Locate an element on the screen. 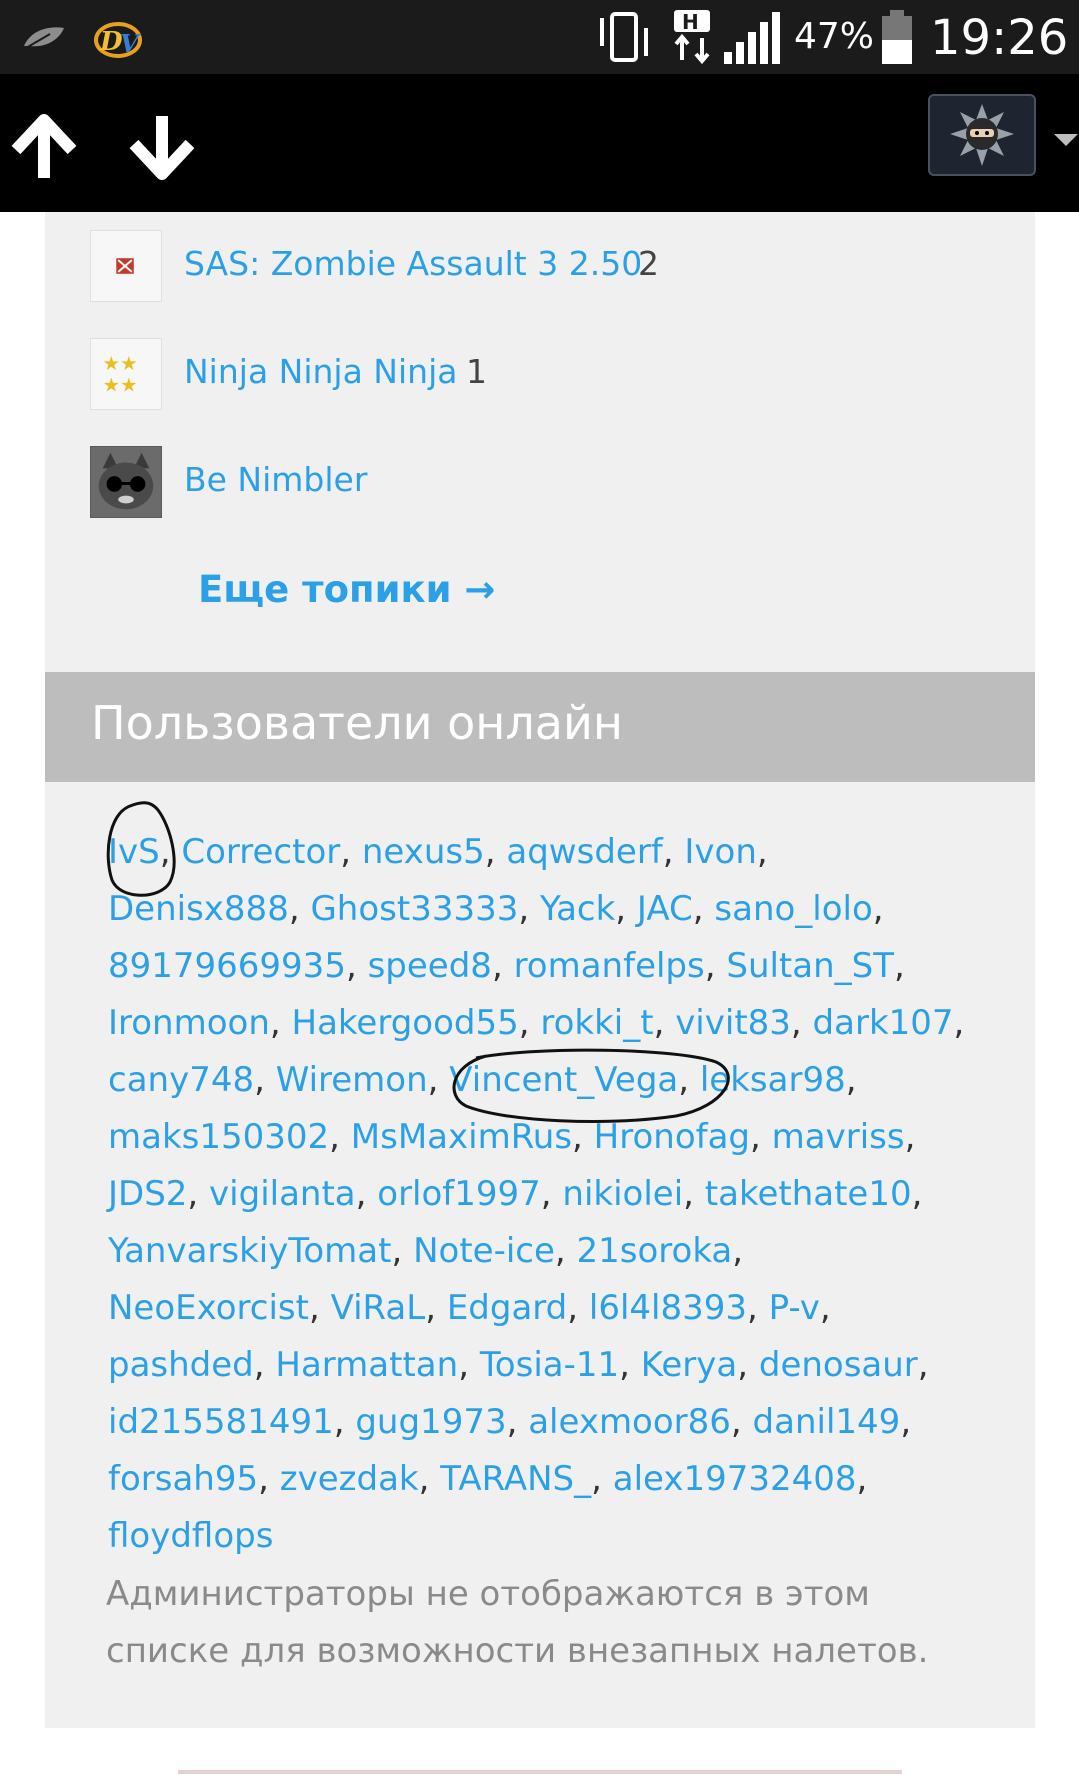 This screenshot has height=1775, width=1079. user-link: Note-ice is located at coordinates (484, 1251).